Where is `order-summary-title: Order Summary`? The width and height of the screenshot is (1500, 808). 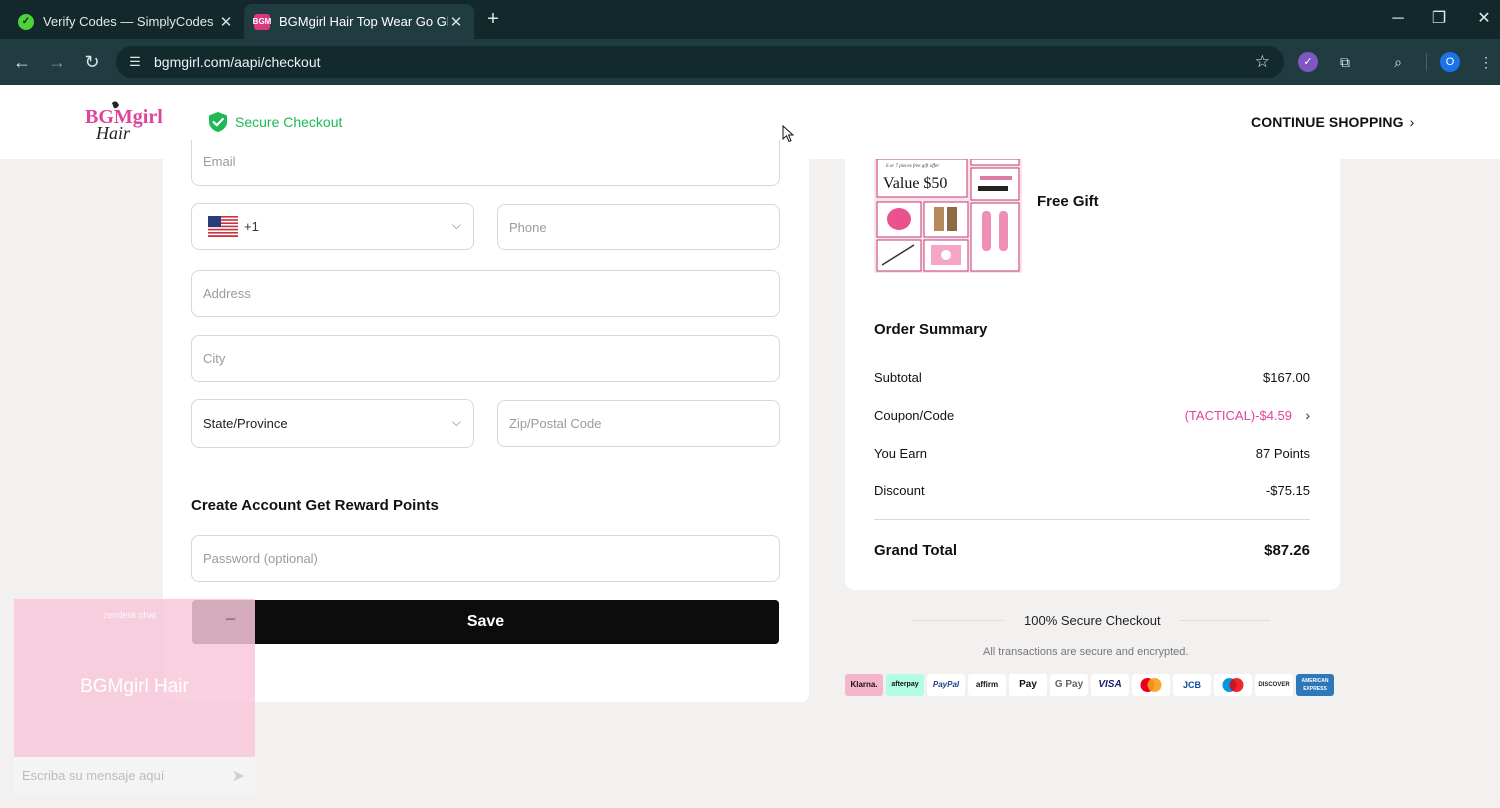
order-summary-title: Order Summary is located at coordinates (931, 329).